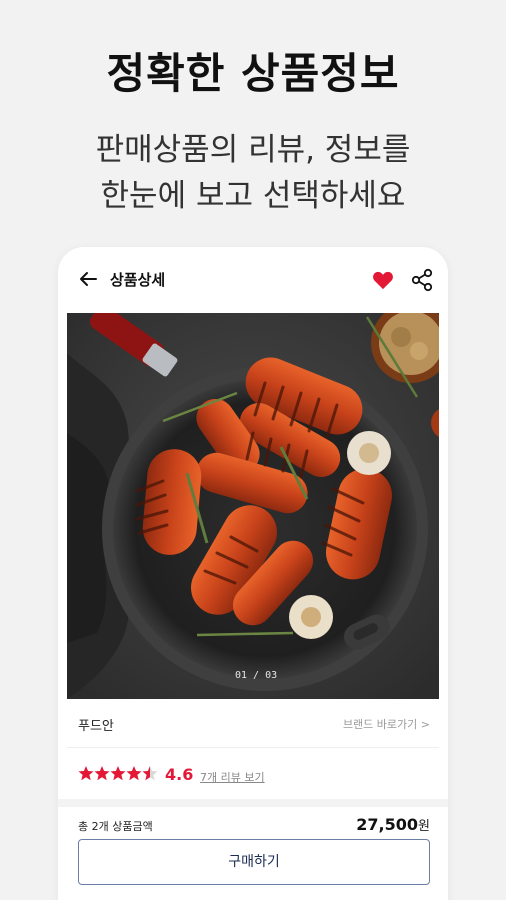  I want to click on price-unit: 원, so click(424, 826).